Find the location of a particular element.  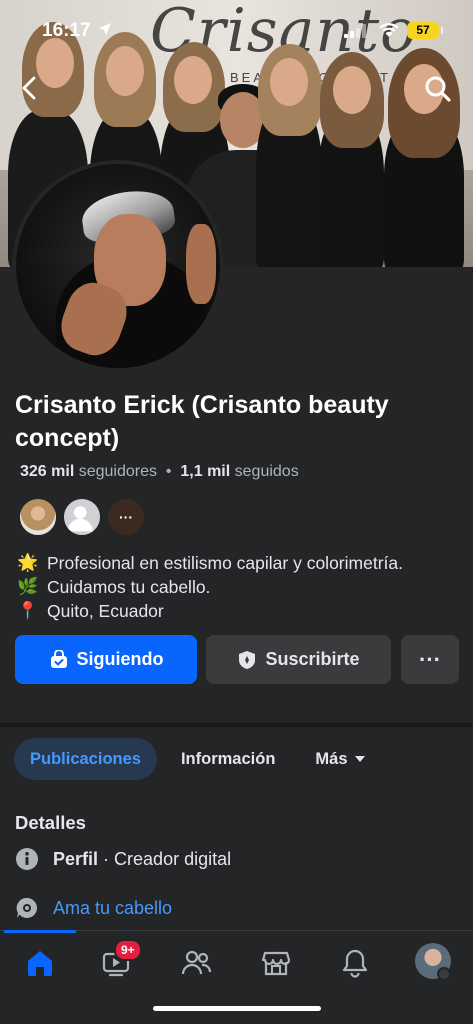

nav-marketplace is located at coordinates (276, 963).